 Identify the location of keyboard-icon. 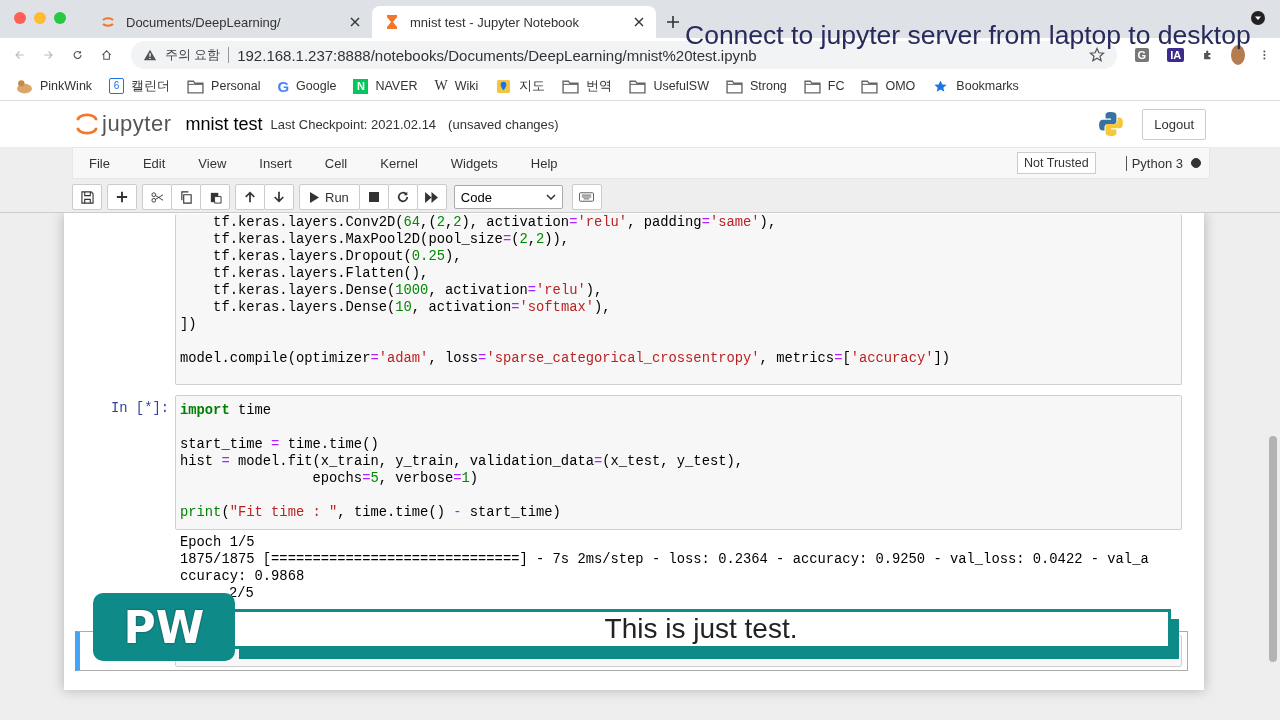
(587, 197).